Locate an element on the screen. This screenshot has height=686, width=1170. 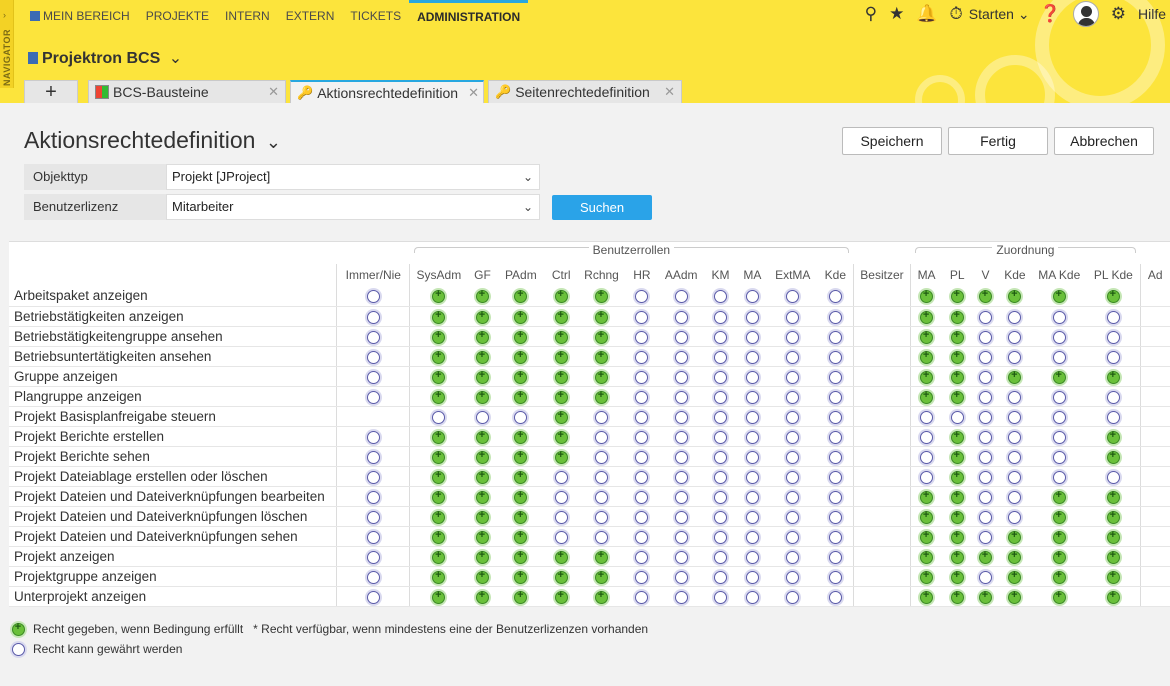
help-icon: ❓ is located at coordinates (1050, 14).